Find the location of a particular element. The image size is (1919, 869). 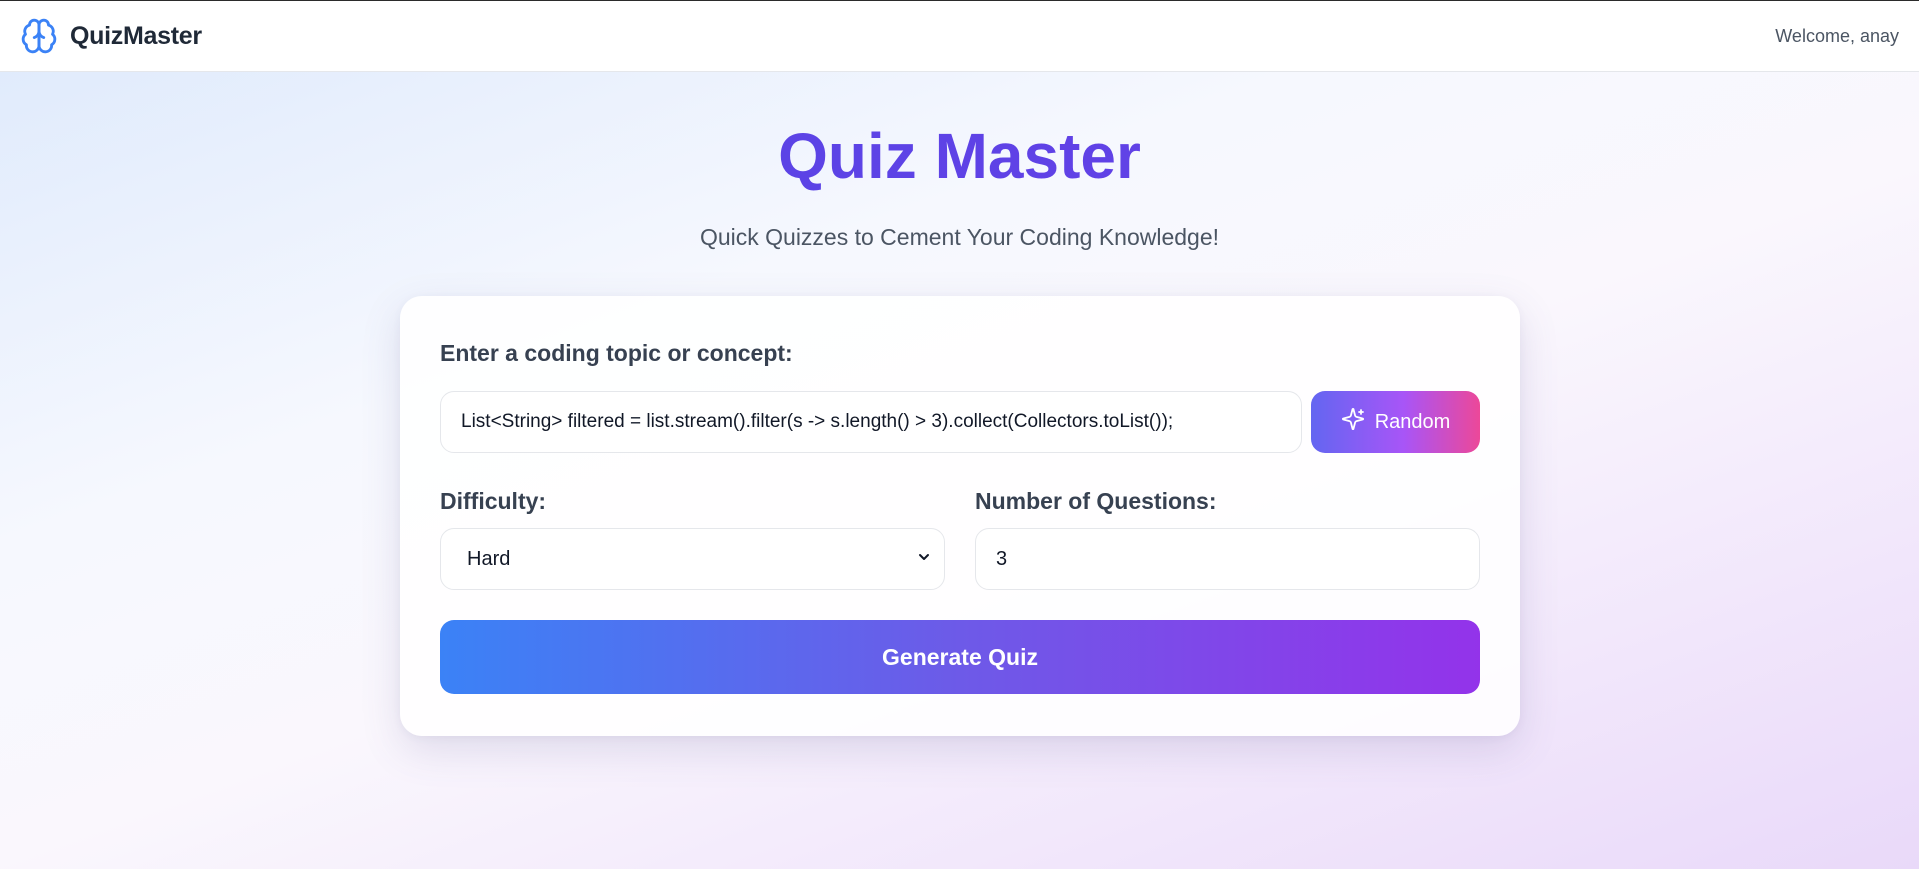

difficulty-selected-value: Hard is located at coordinates (489, 558).